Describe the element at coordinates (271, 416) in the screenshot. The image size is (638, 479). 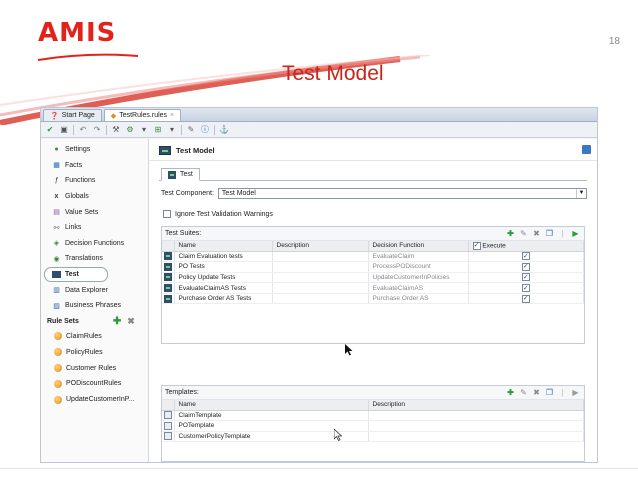
I see `template-name: ClaimTemplate` at that location.